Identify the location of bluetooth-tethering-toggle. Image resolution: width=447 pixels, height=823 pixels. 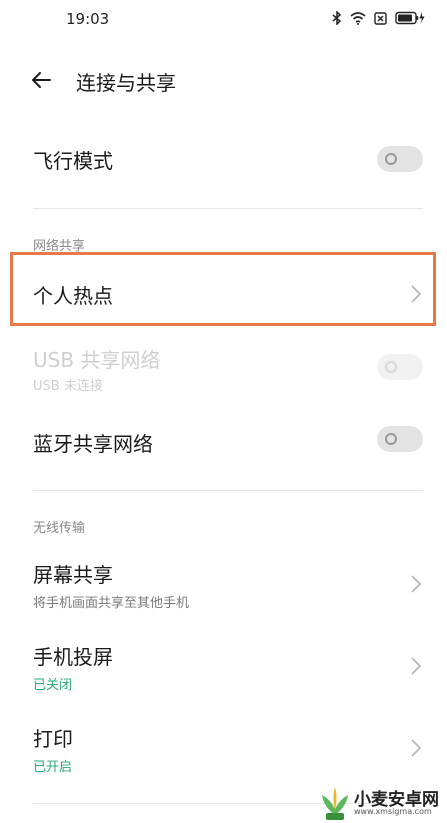
(400, 439).